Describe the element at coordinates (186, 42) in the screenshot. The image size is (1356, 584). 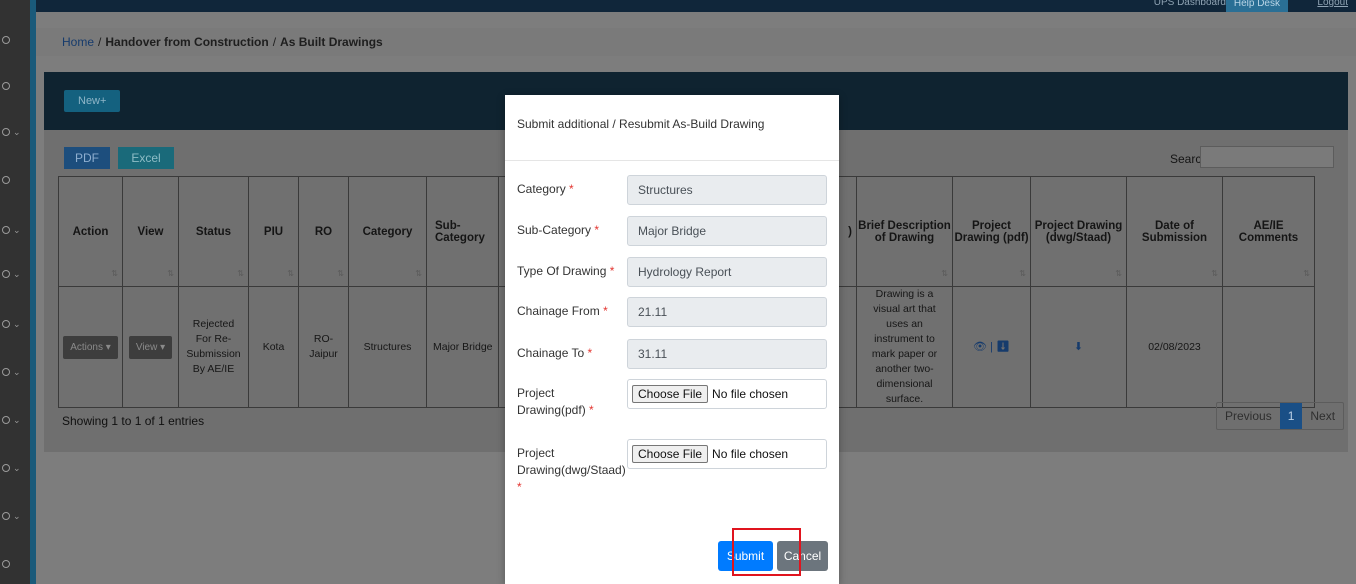
I see `breadcrumb-section: Handover from Construction` at that location.